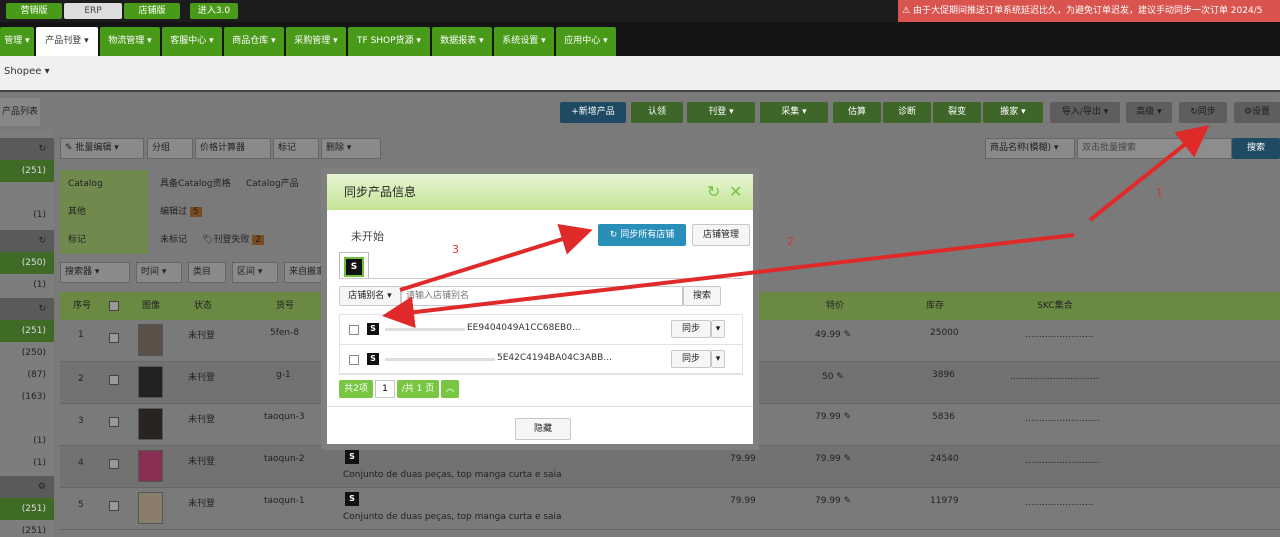 The height and width of the screenshot is (537, 1280). I want to click on alias-select: 店铺别名 ▾, so click(370, 296).